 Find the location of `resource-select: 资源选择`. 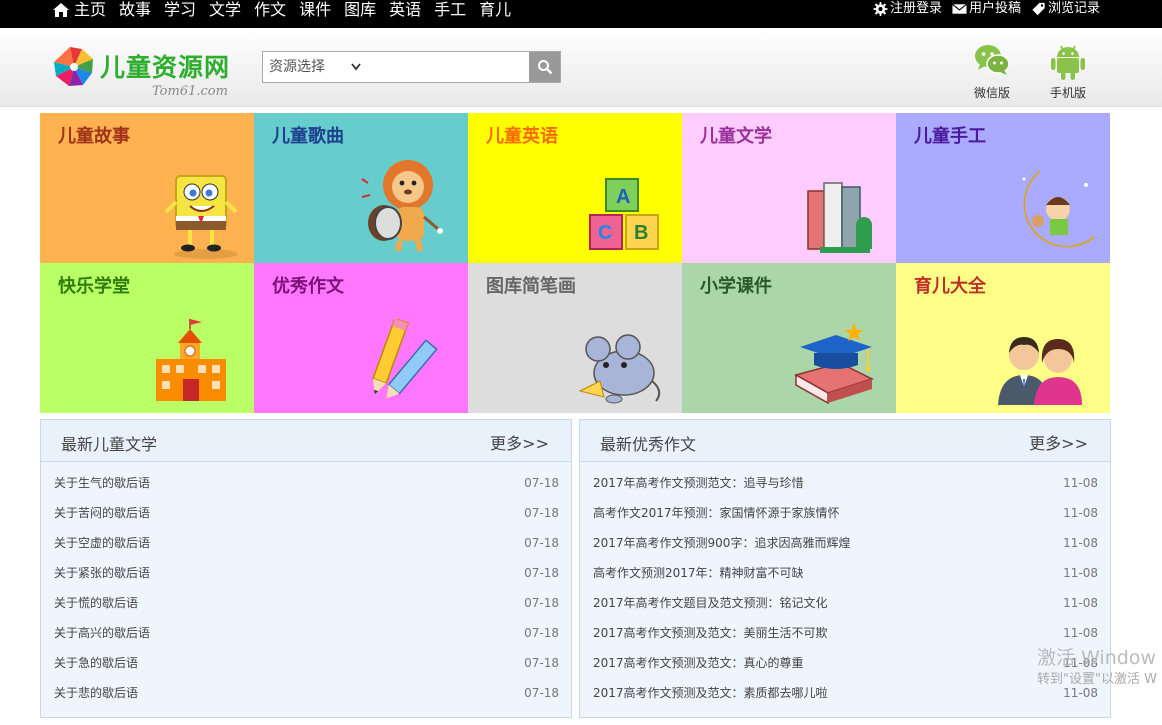

resource-select: 资源选择 is located at coordinates (313, 67).